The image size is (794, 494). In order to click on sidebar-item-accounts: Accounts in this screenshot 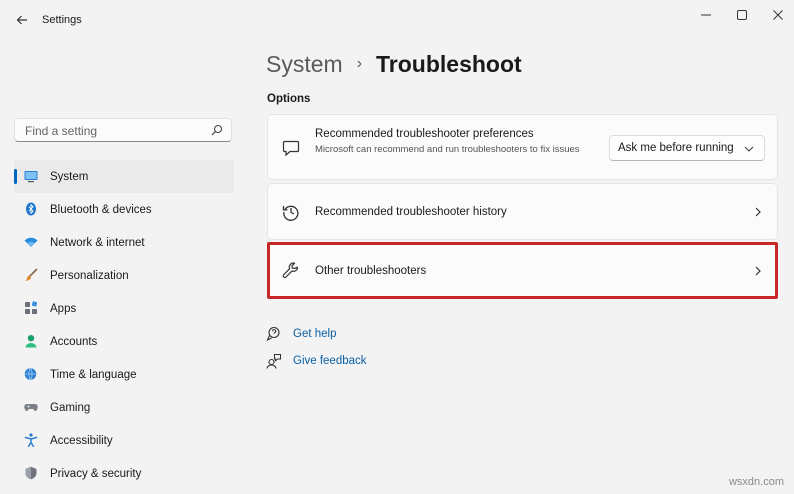, I will do `click(124, 341)`.